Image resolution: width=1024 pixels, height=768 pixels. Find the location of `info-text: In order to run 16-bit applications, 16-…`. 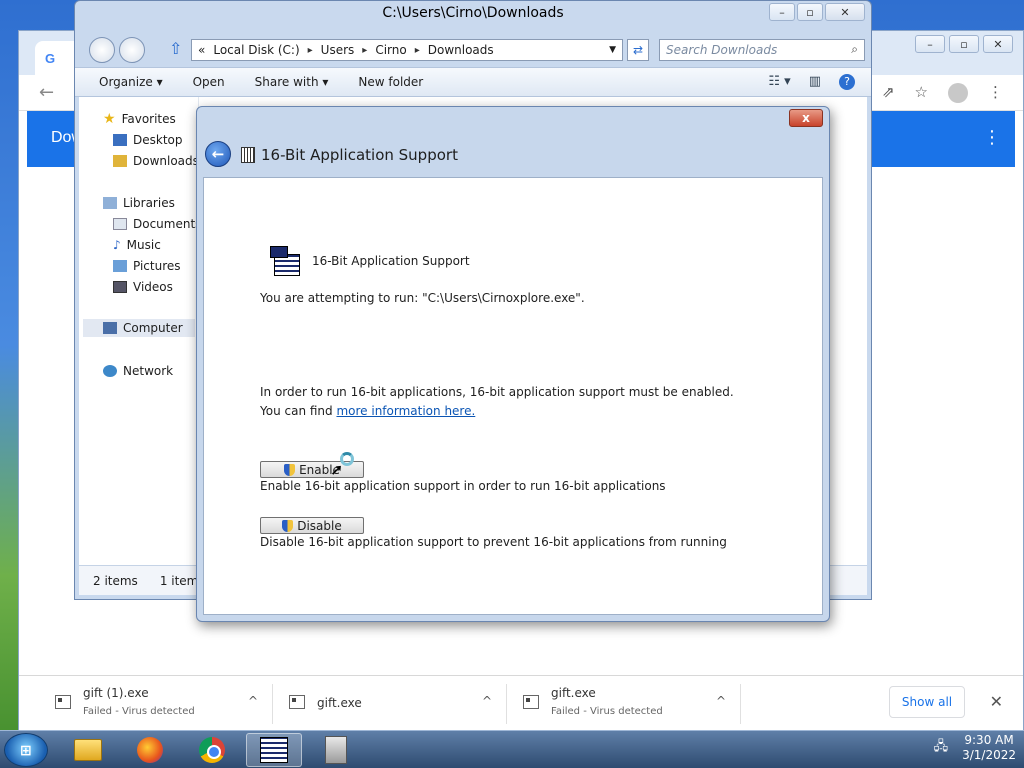

info-text: In order to run 16-bit applications, 16-… is located at coordinates (497, 392).